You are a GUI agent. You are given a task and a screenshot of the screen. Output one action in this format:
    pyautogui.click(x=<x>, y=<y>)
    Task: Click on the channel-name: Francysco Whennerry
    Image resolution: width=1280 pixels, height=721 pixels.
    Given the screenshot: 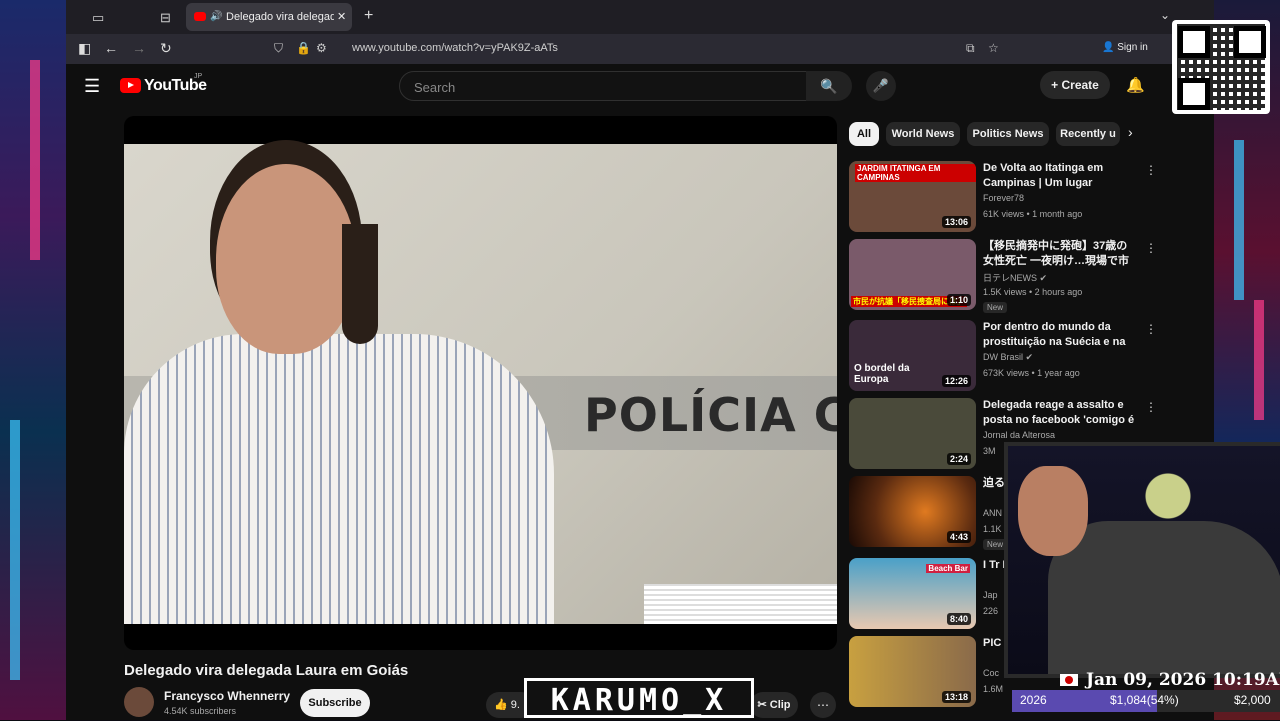 What is the action you would take?
    pyautogui.click(x=227, y=696)
    